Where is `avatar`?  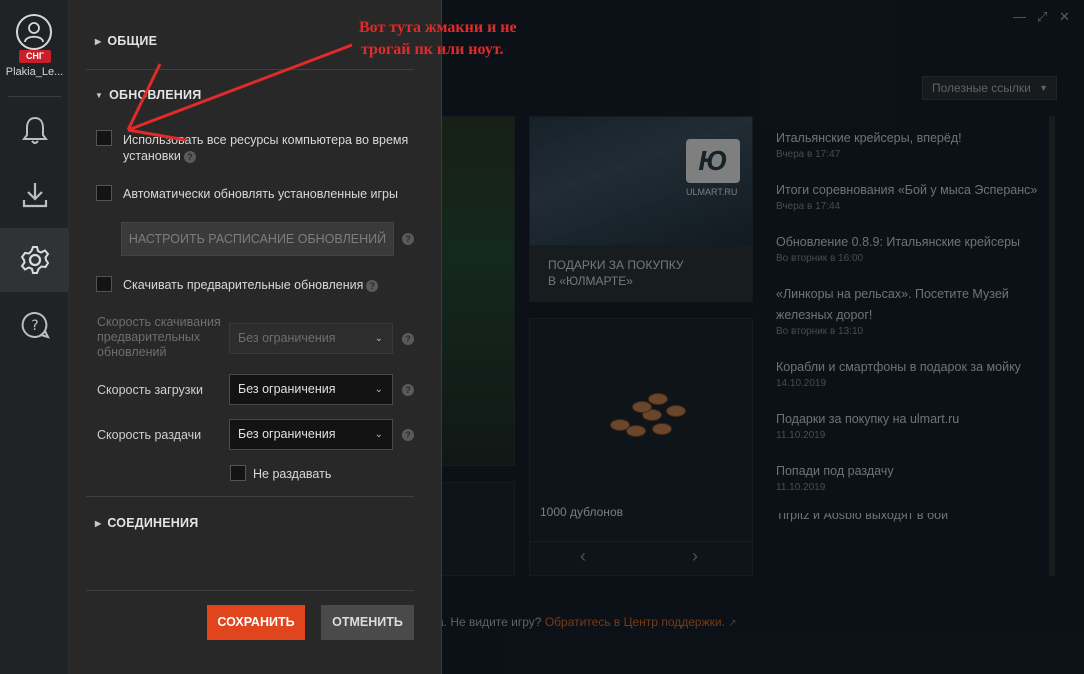
avatar is located at coordinates (34, 32).